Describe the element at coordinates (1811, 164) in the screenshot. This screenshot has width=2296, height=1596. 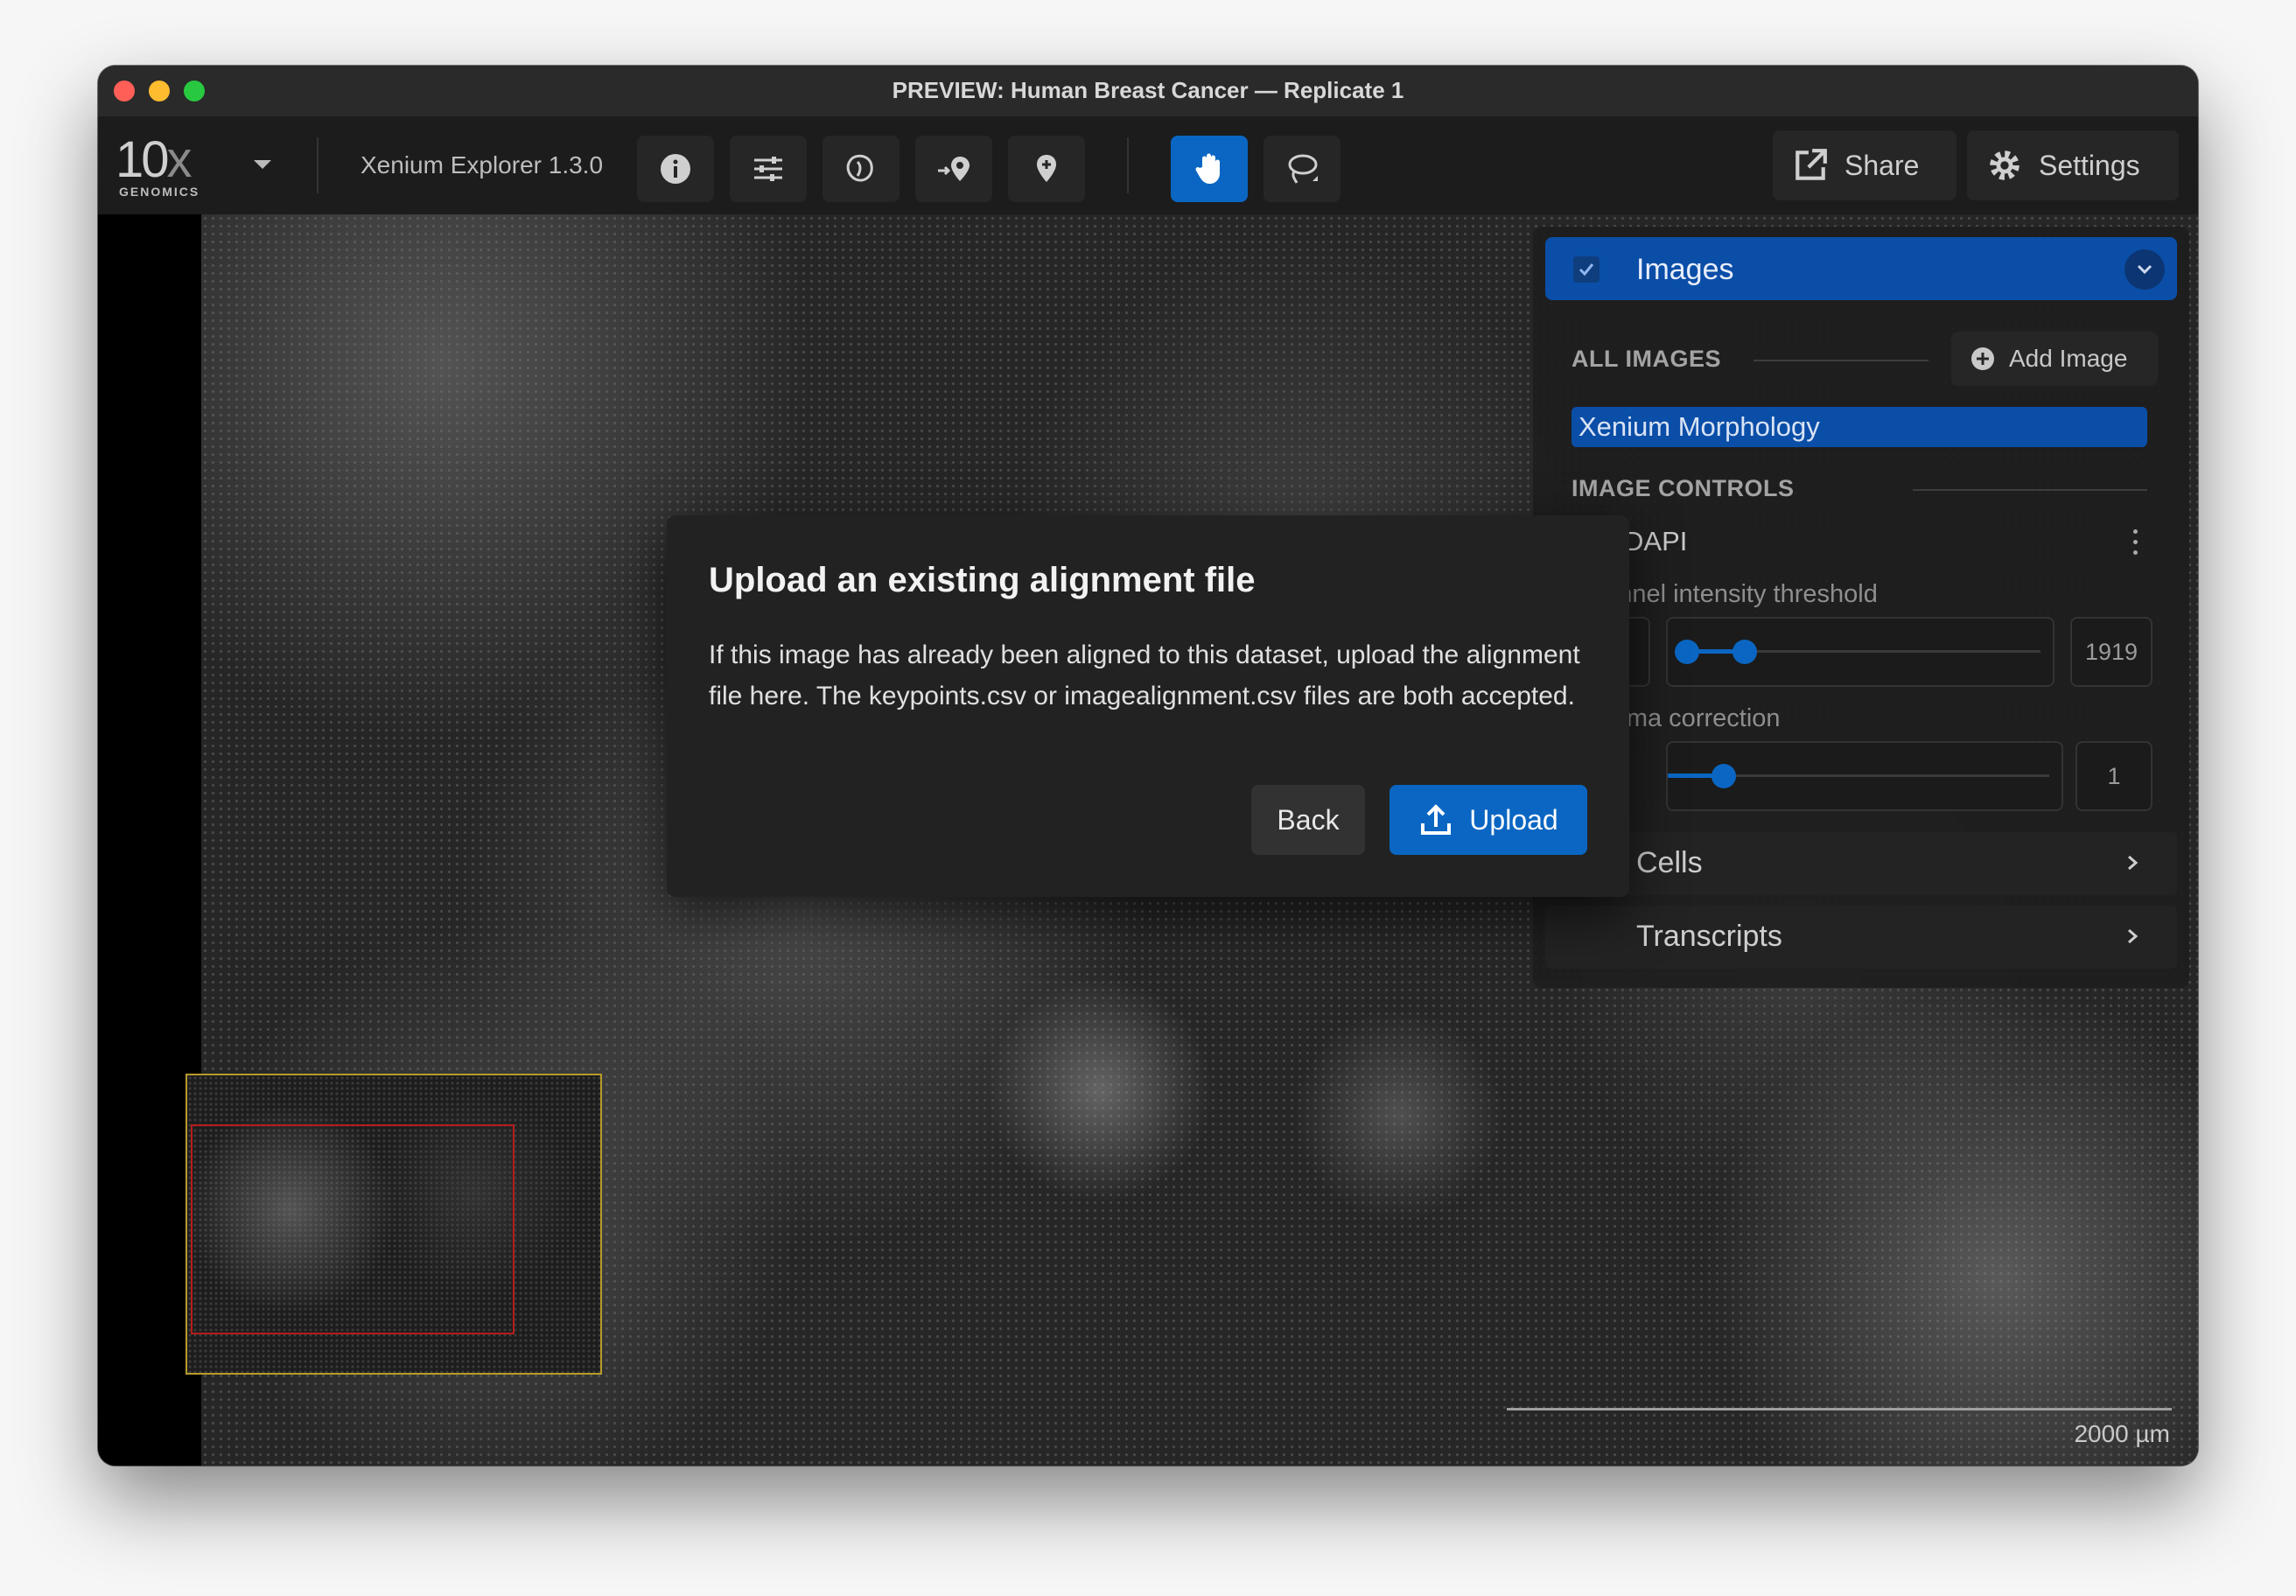
I see `share-icon` at that location.